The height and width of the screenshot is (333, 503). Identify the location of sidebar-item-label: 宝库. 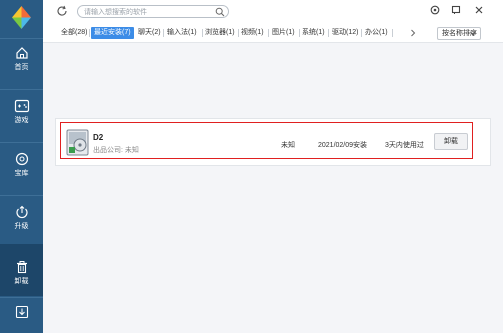
(21, 173).